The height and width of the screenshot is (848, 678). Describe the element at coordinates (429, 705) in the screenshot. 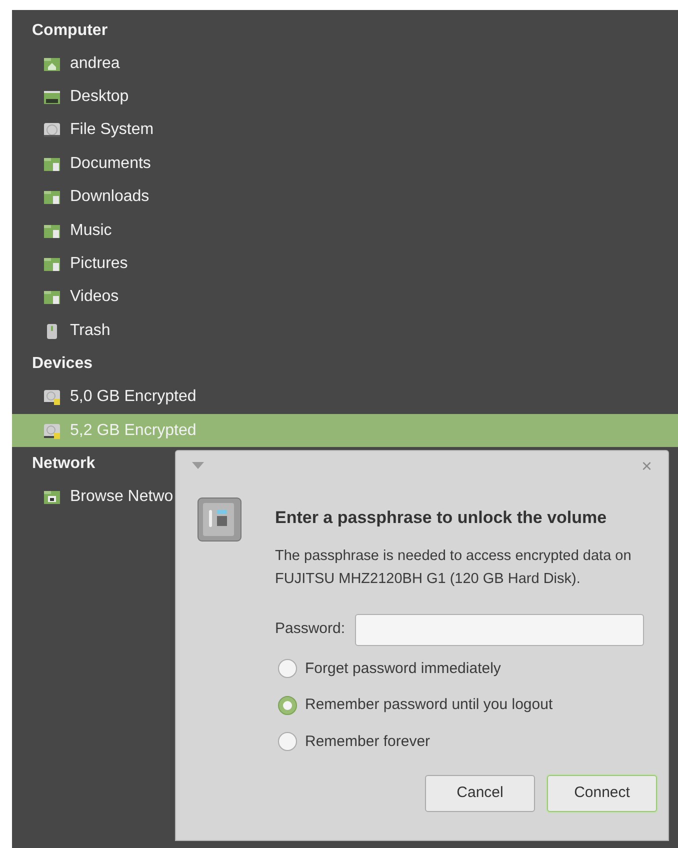

I see `radio-label: Remember password until you logout` at that location.